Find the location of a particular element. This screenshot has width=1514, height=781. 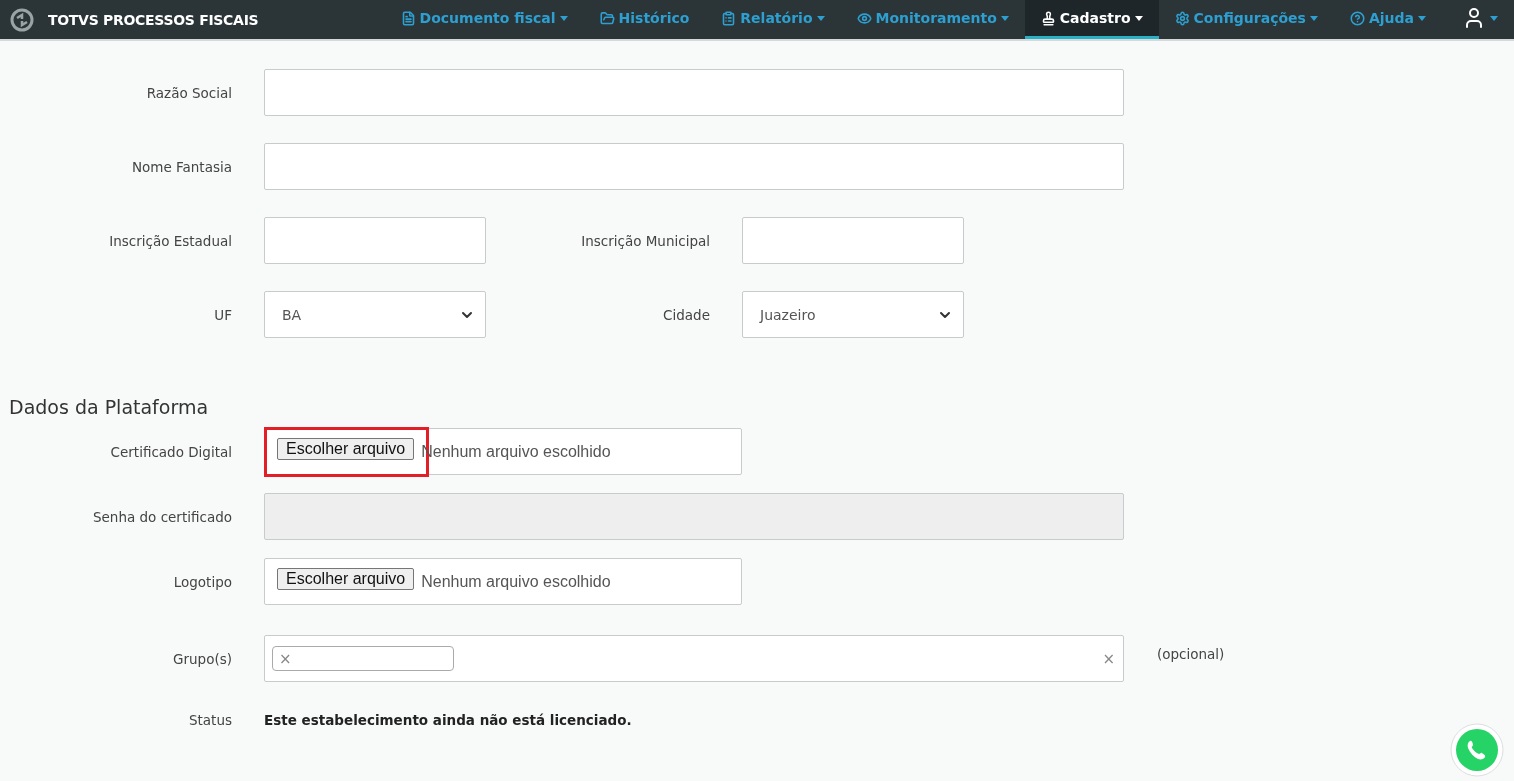

field-label: Senha do certificado is located at coordinates (161, 516).